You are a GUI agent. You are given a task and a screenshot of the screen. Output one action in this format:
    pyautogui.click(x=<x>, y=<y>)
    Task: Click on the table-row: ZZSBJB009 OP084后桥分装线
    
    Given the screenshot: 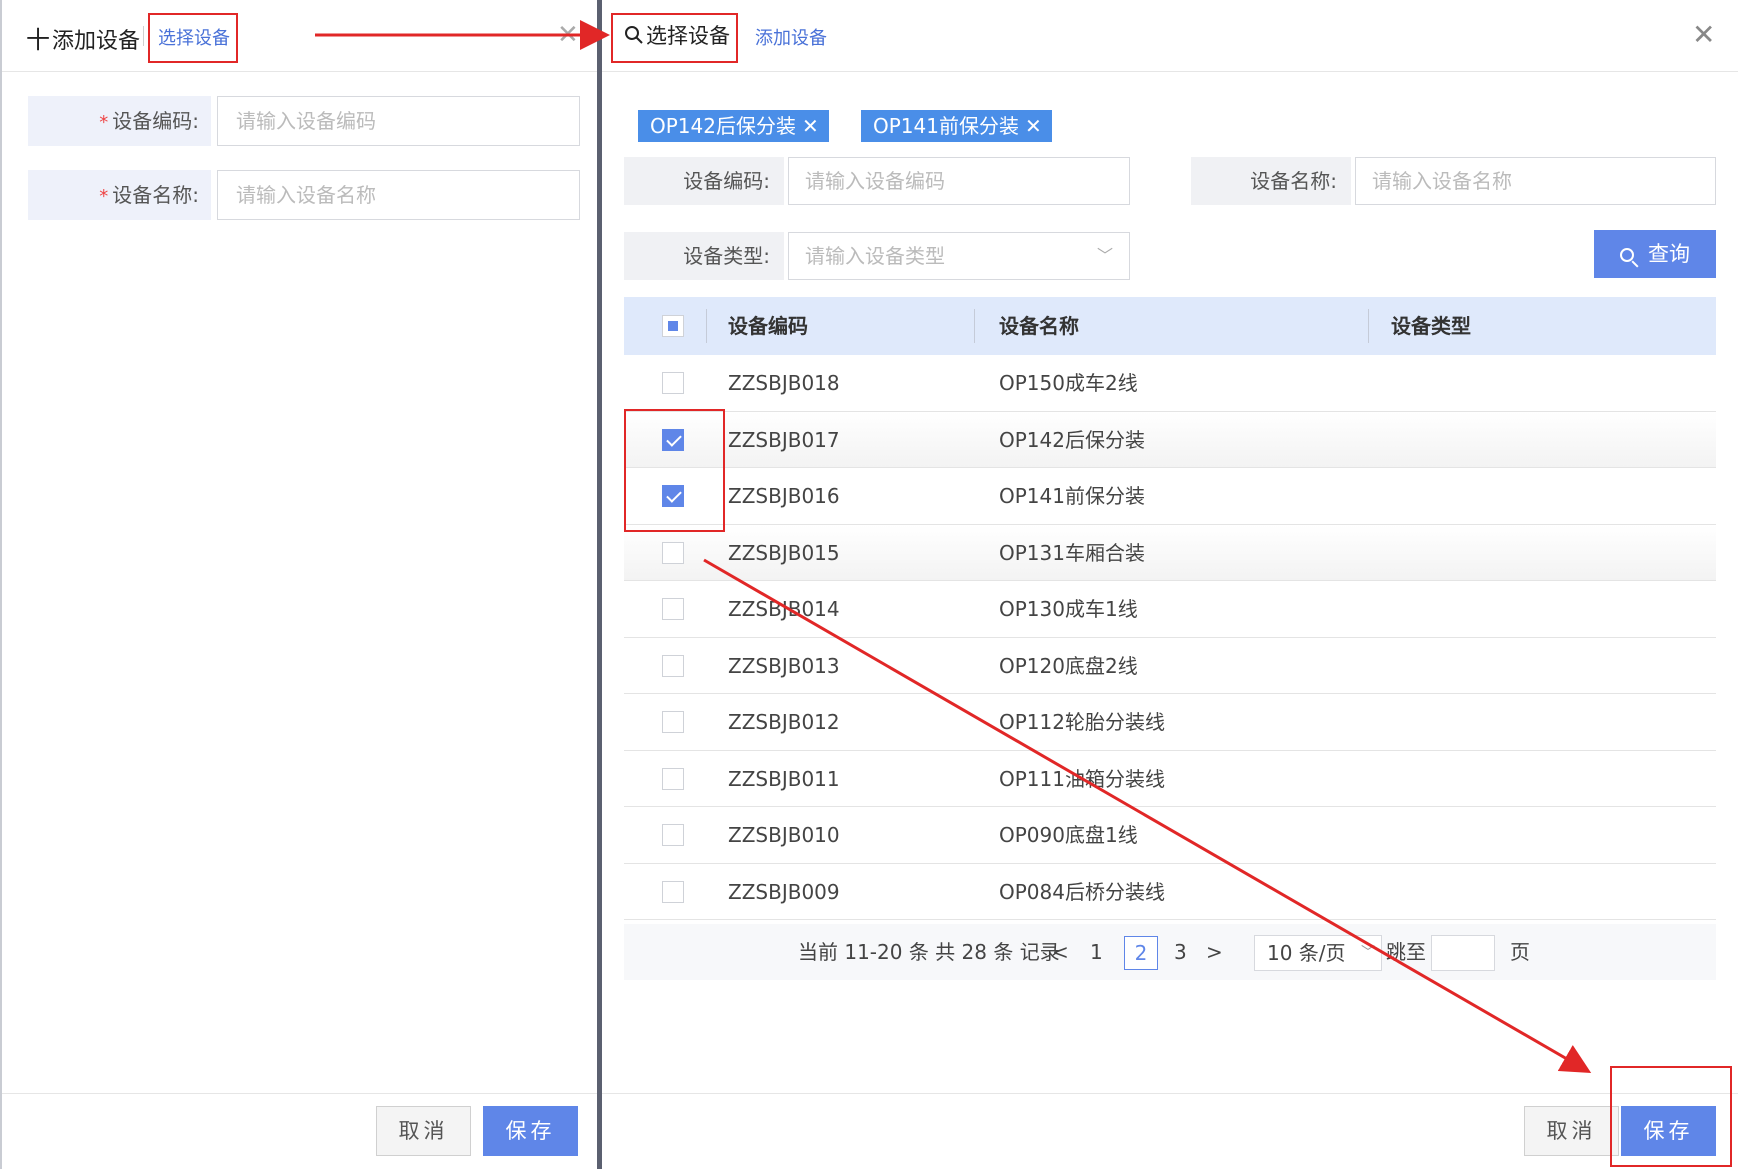 What is the action you would take?
    pyautogui.click(x=1170, y=891)
    